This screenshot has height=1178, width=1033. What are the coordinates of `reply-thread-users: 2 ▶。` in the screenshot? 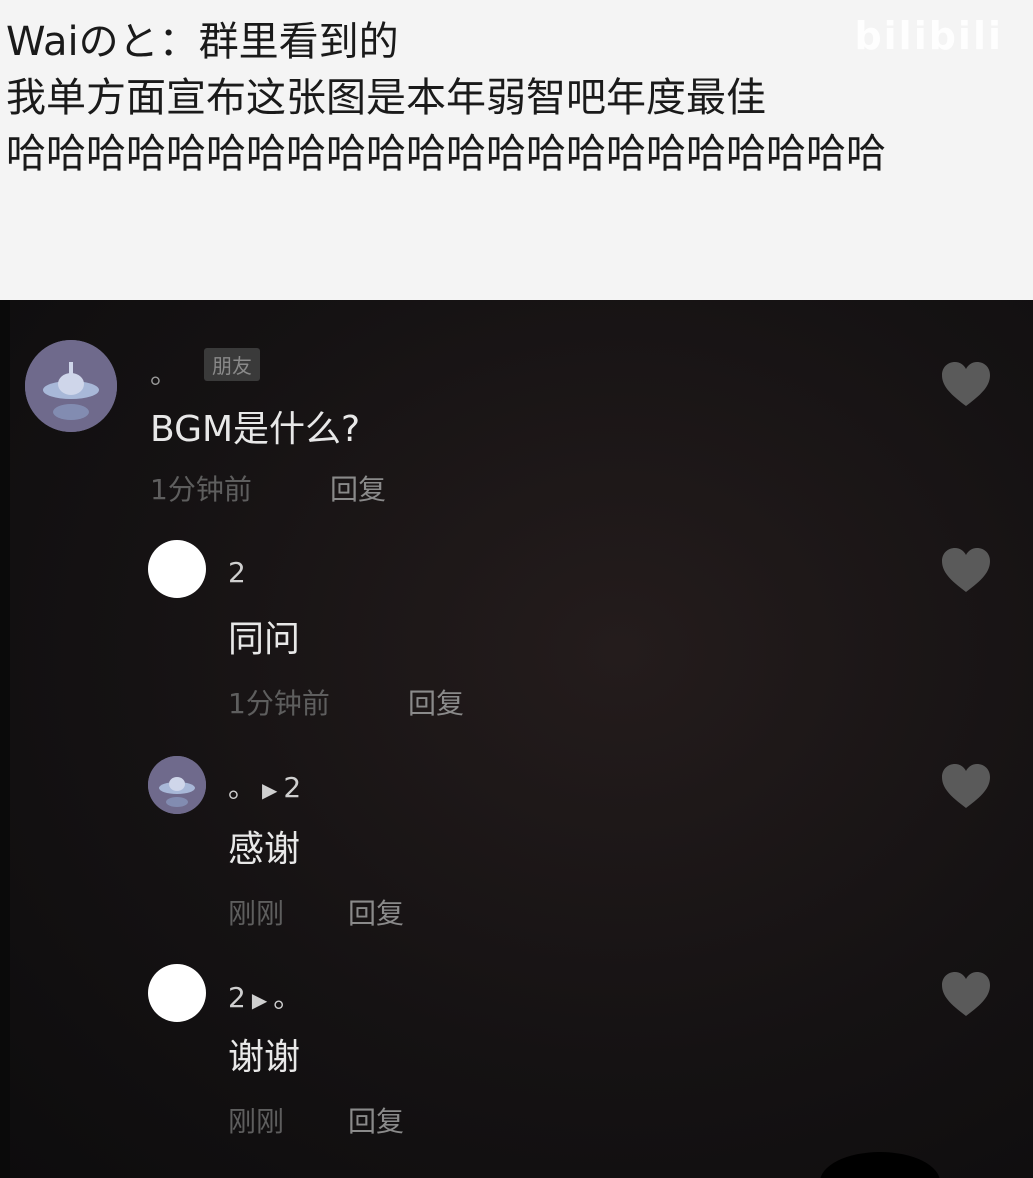 It's located at (264, 996).